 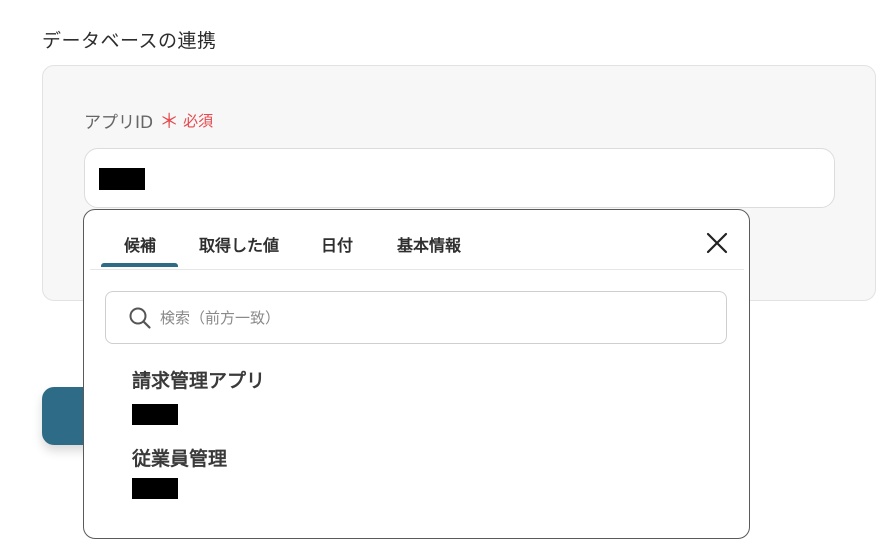 What do you see at coordinates (122, 179) in the screenshot?
I see `redacted-value` at bounding box center [122, 179].